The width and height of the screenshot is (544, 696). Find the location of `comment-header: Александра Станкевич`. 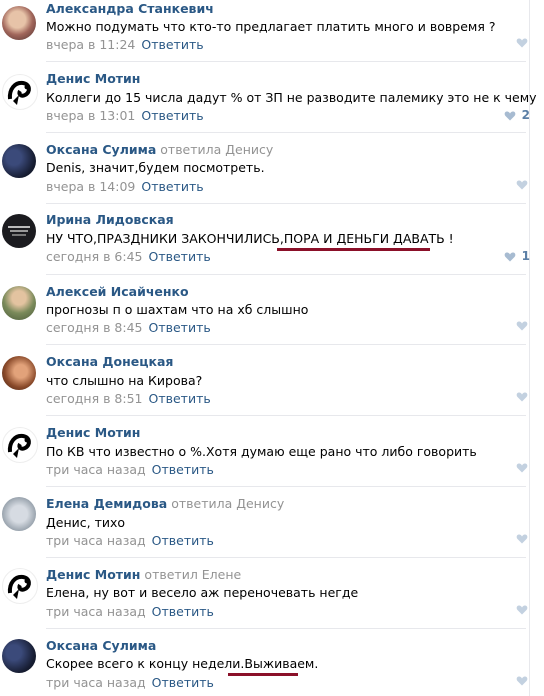

comment-header: Александра Станкевич is located at coordinates (130, 8).